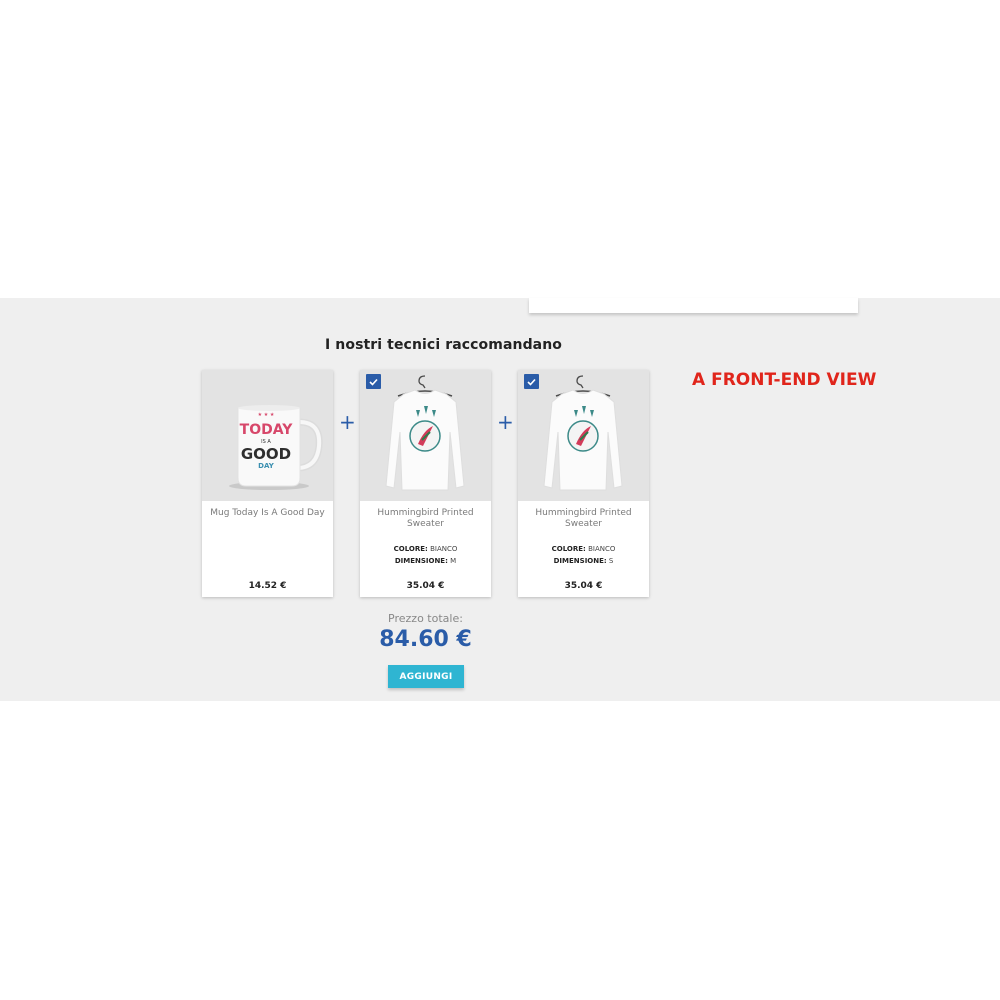  I want to click on attribute-size: DIMENSIONE: S, so click(583, 561).